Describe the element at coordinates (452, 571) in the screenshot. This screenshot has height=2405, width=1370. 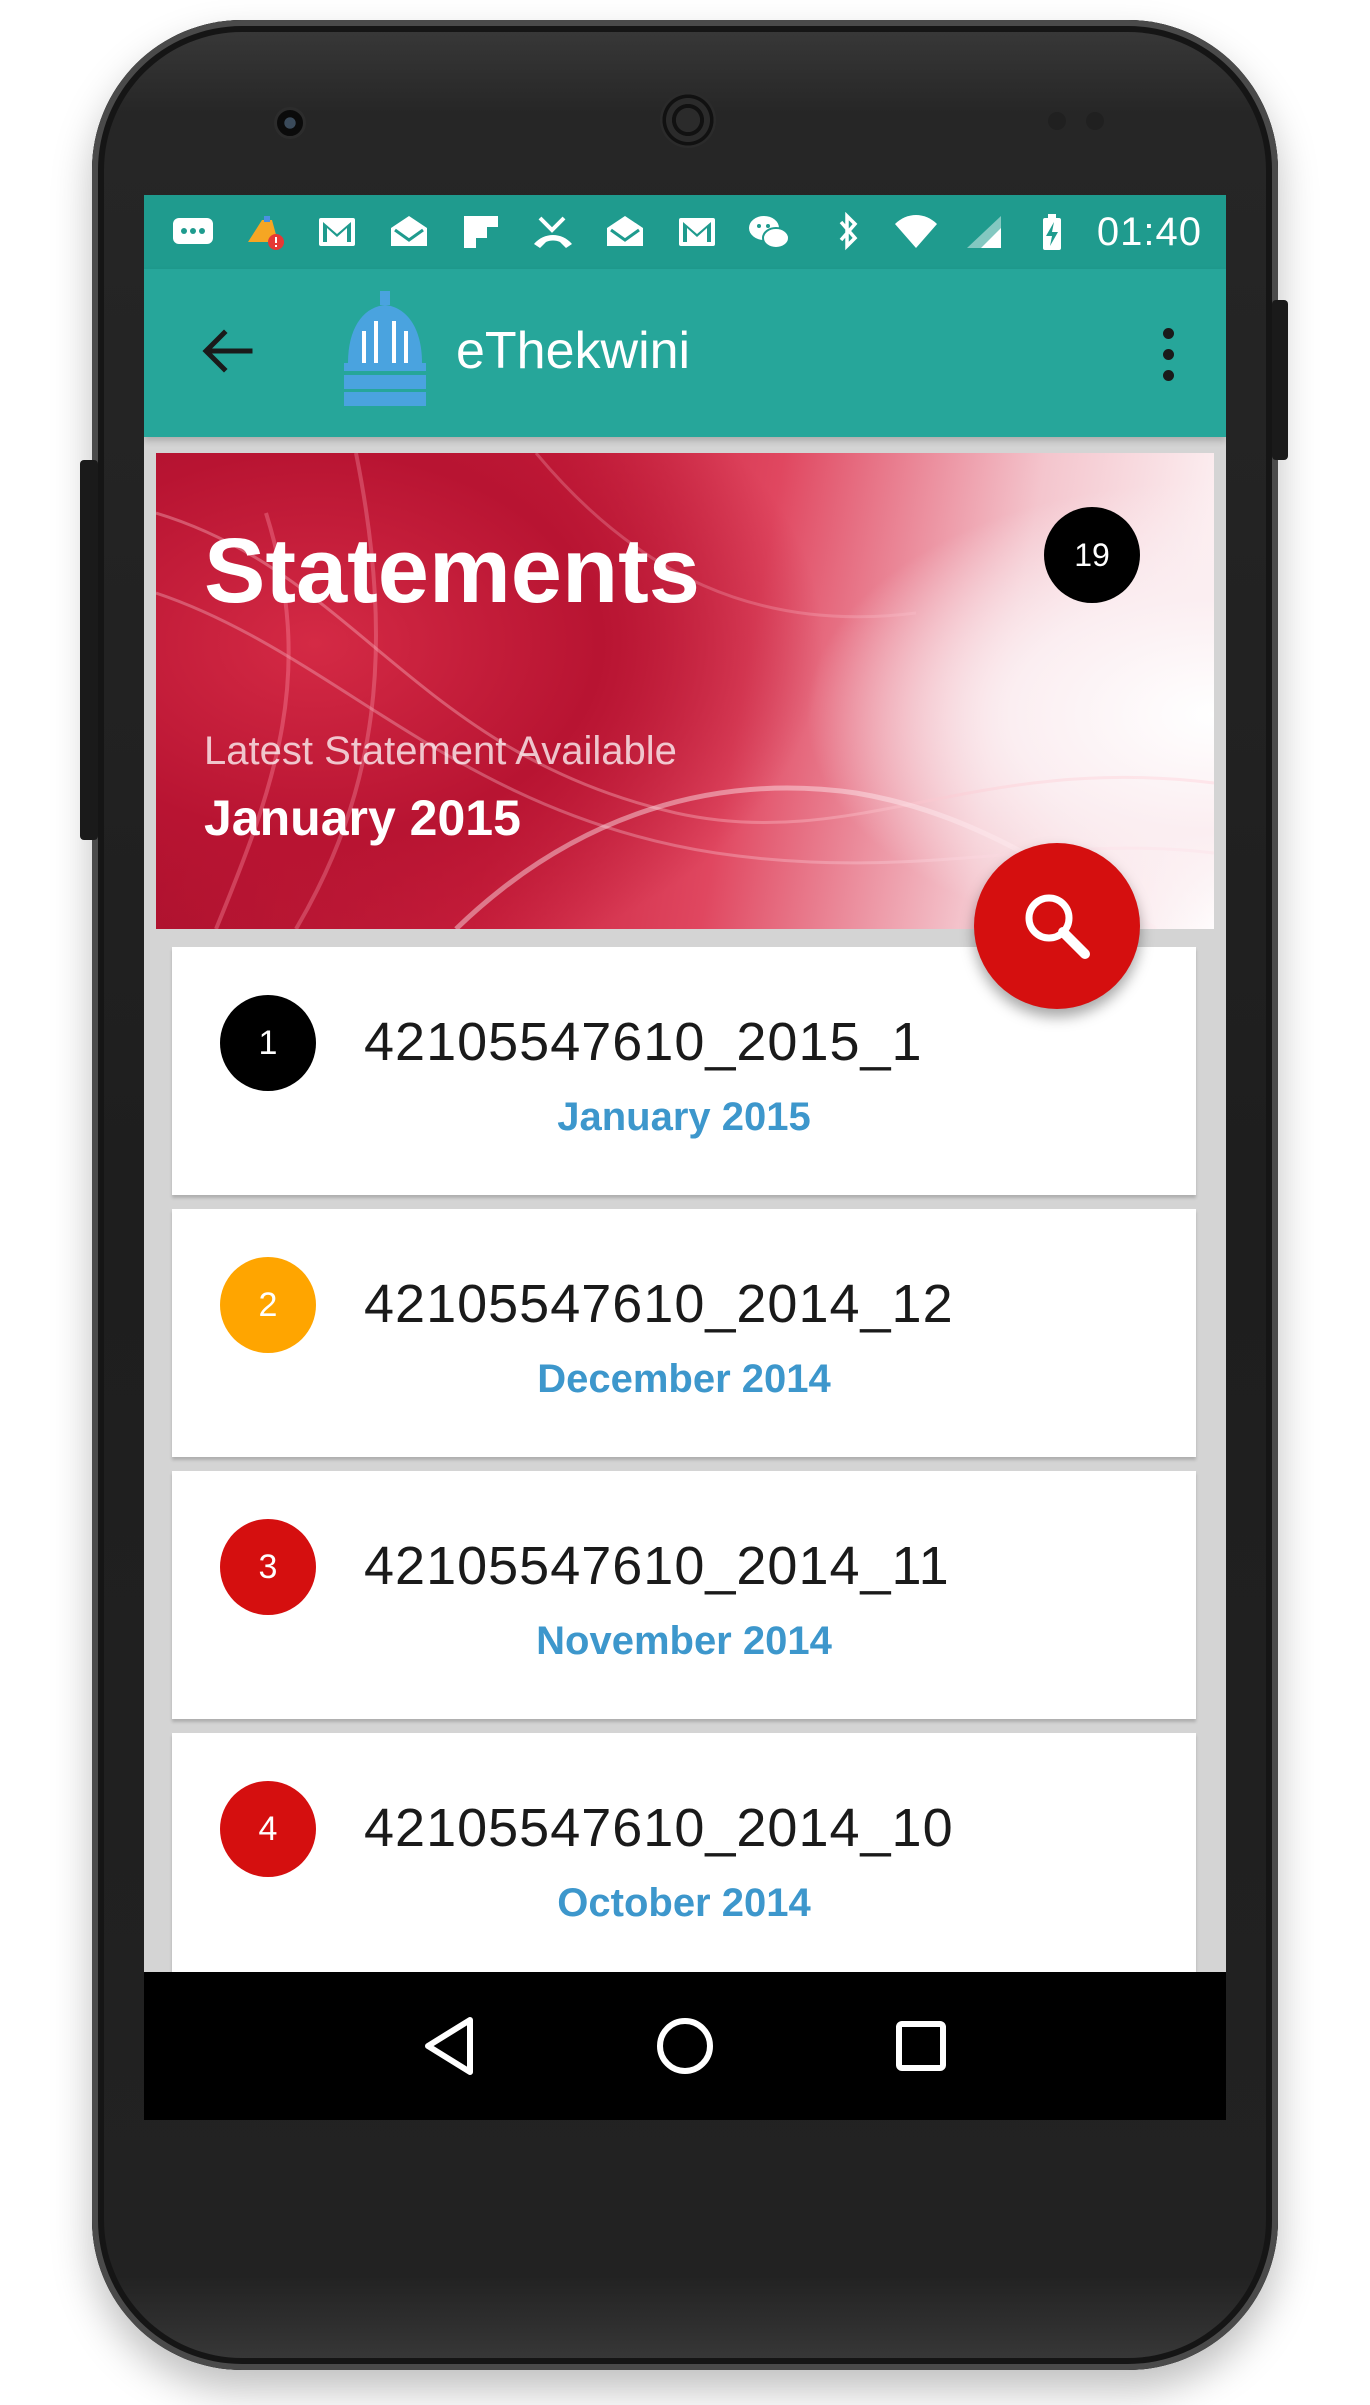
I see `page-title: Statements` at that location.